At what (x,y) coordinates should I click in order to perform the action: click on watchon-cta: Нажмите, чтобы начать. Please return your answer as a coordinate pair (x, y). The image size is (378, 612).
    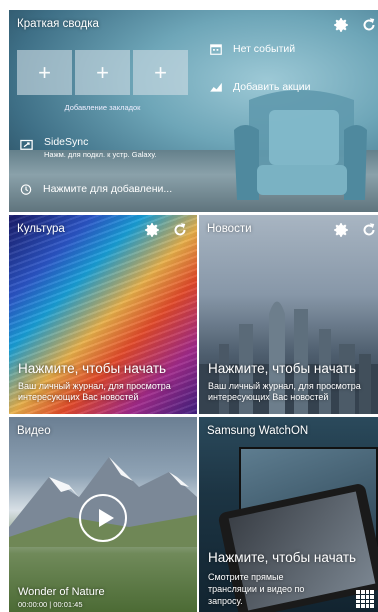
    Looking at the image, I should click on (282, 557).